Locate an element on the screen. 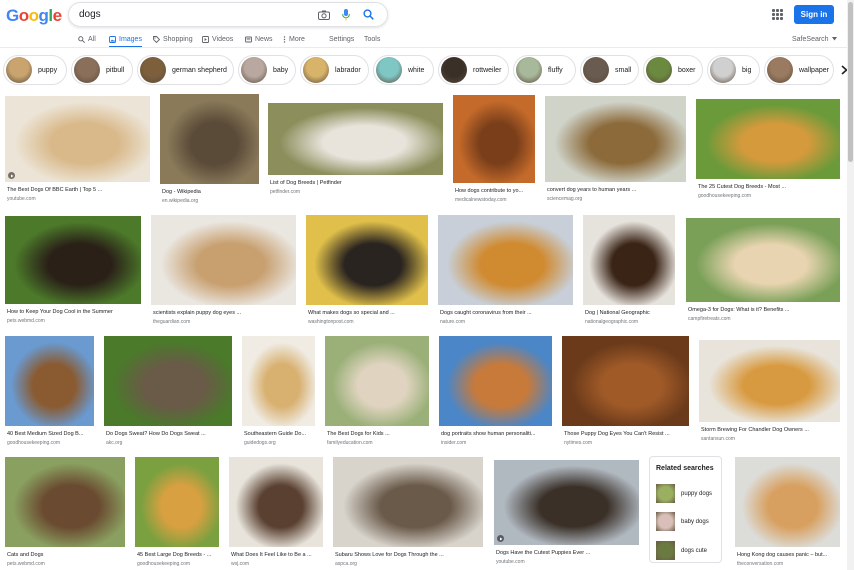 This screenshot has width=854, height=570. camera-icon is located at coordinates (324, 15).